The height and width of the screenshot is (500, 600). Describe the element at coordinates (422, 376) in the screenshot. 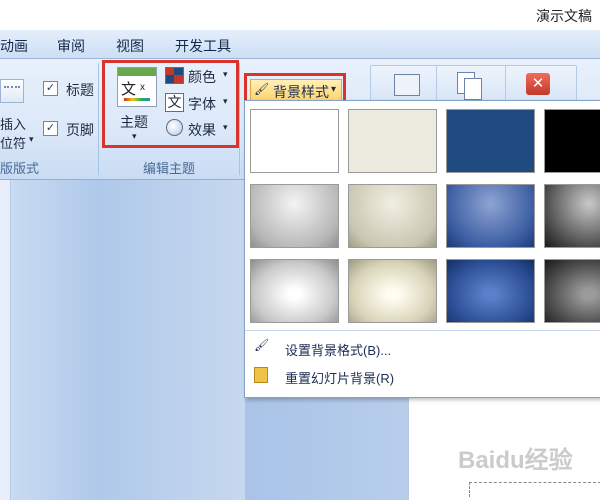

I see `reset-slide-background-command: 重置幻灯片背景(R)` at that location.